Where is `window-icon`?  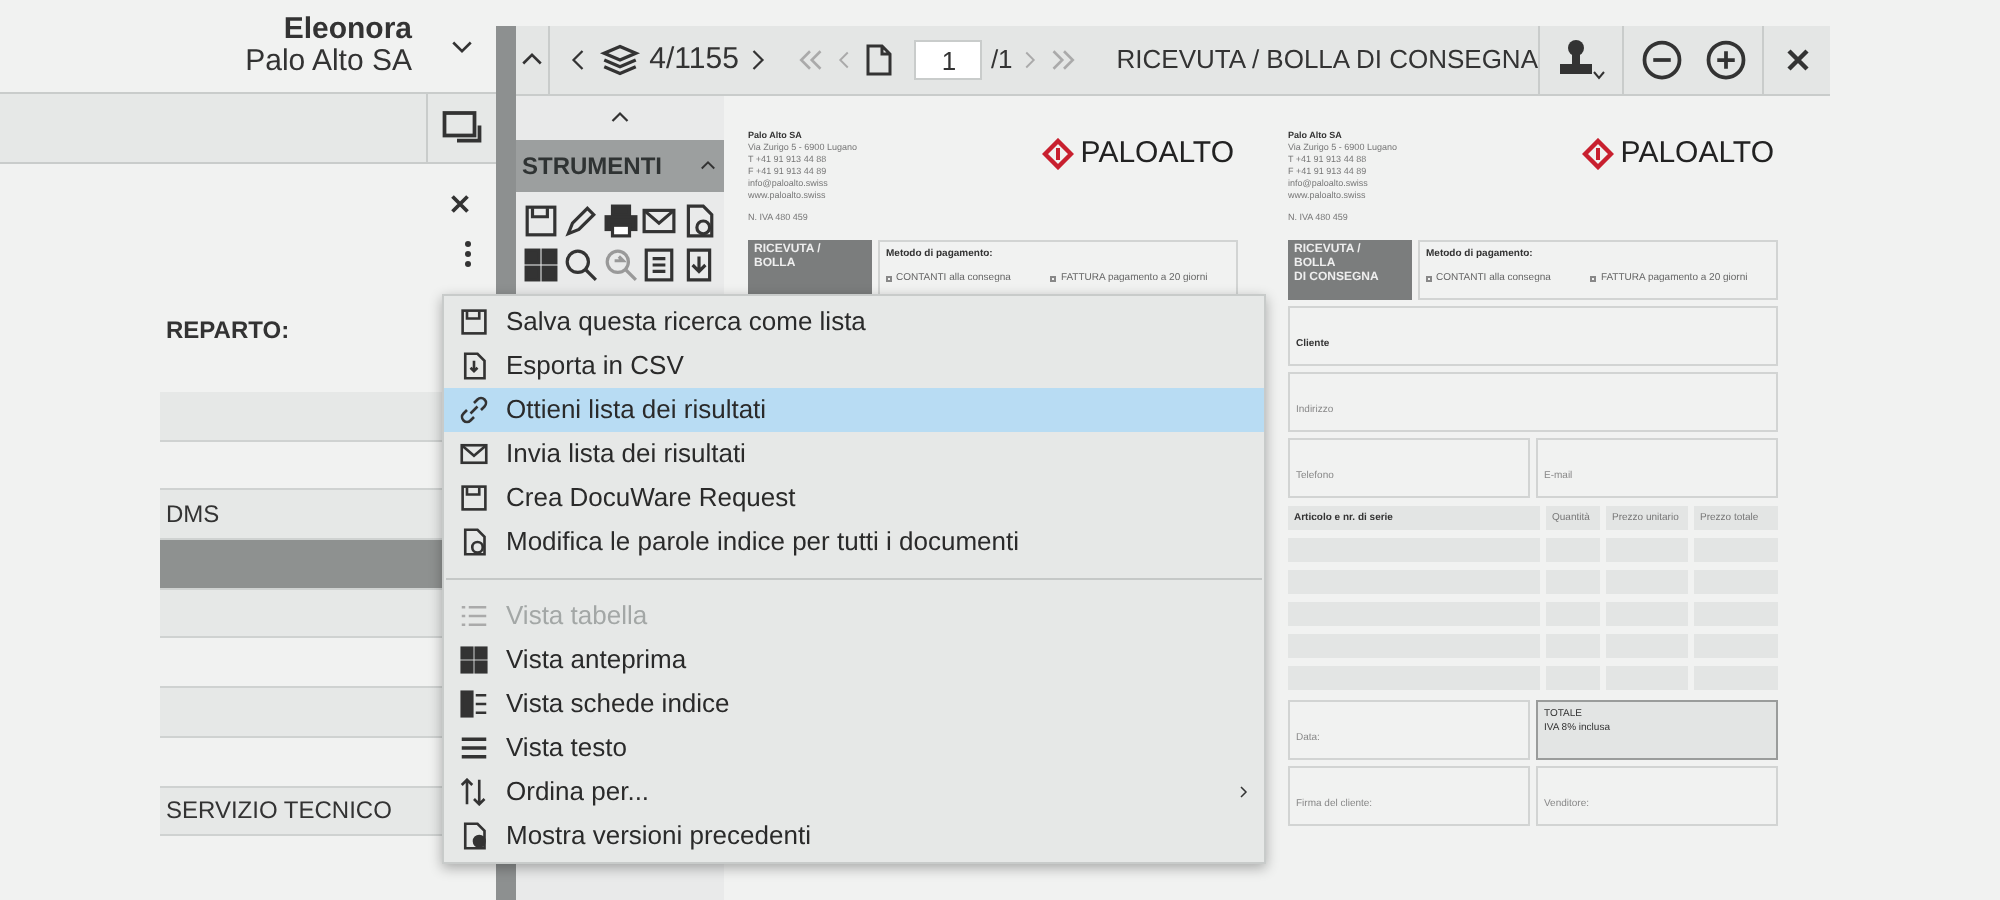
window-icon is located at coordinates (462, 128).